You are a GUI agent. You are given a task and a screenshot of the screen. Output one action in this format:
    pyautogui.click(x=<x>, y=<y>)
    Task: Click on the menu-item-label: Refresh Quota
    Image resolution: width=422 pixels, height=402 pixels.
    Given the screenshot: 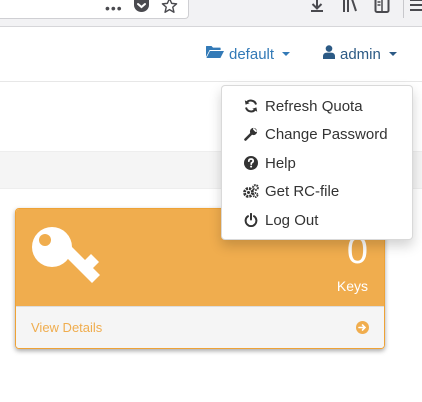 What is the action you would take?
    pyautogui.click(x=314, y=106)
    